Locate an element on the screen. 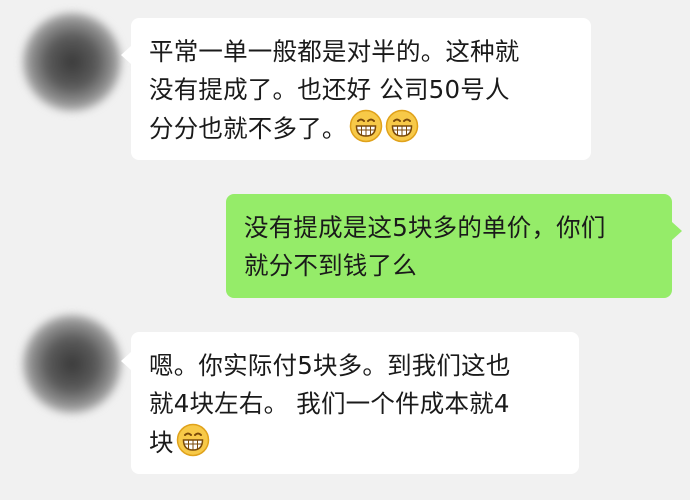  message-text-line: 分分也就不多了。 is located at coordinates (361, 128).